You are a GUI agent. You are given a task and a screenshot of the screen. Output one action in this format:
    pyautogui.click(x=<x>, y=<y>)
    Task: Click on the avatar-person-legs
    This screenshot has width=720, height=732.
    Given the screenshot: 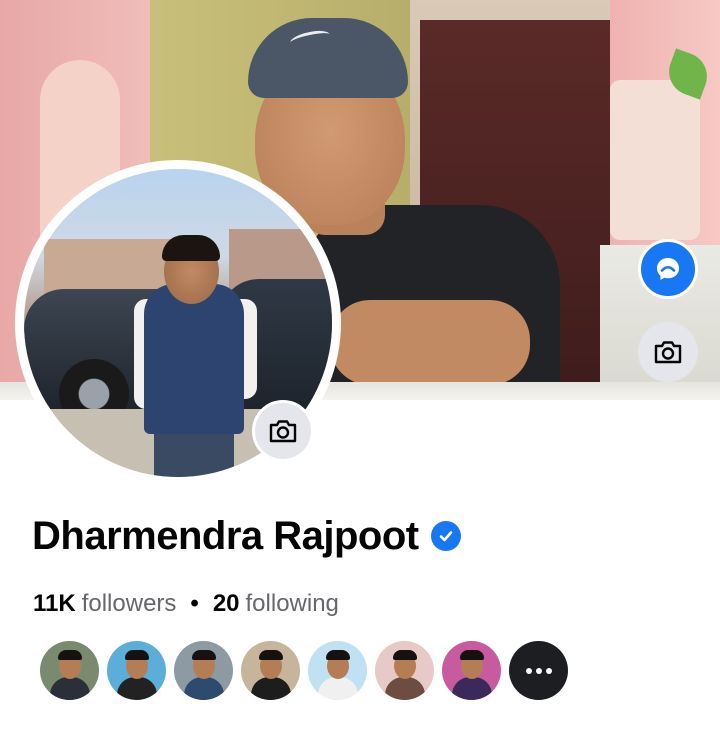 What is the action you would take?
    pyautogui.click(x=194, y=454)
    